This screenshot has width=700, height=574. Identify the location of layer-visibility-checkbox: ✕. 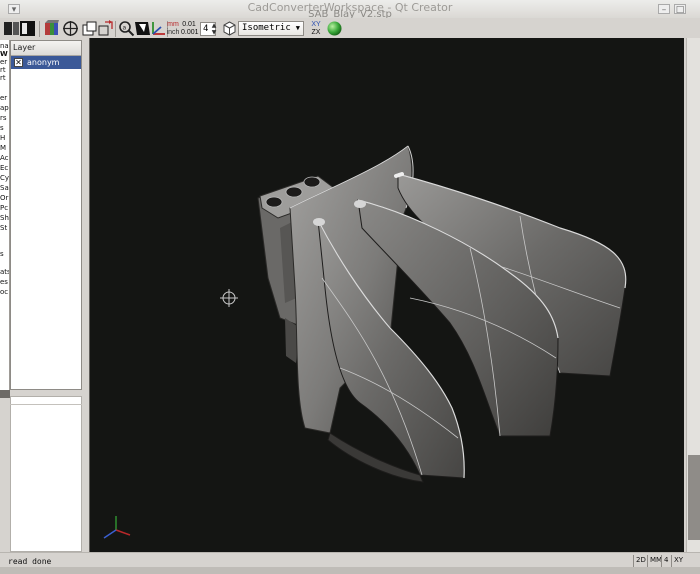
(18, 62).